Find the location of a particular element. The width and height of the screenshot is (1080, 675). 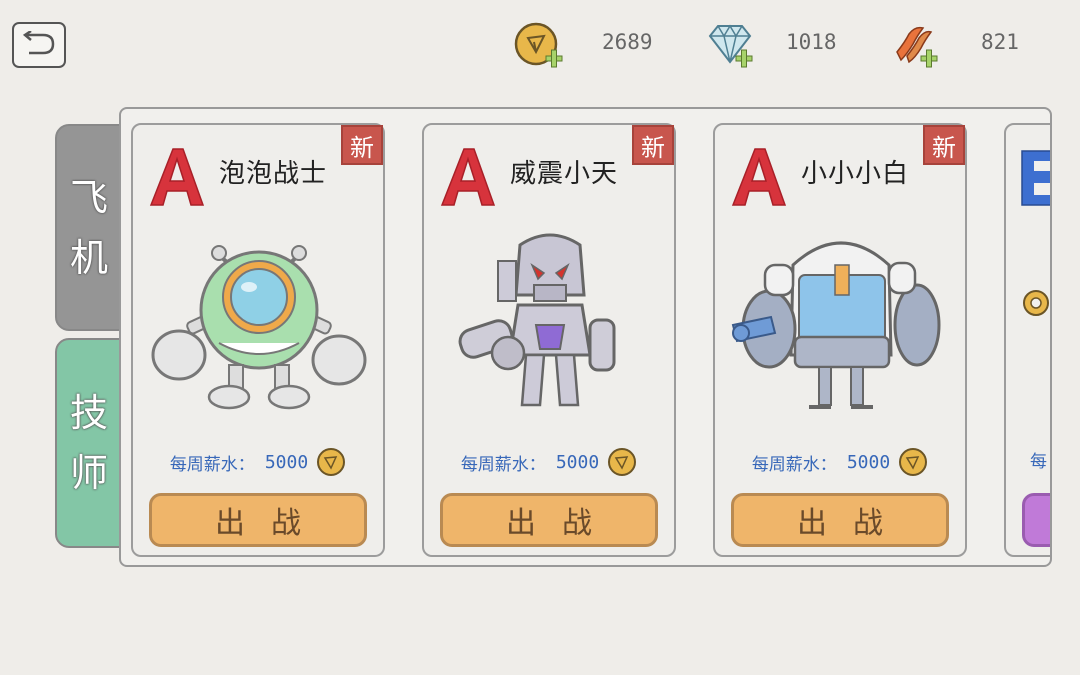

white-blue-robot-image is located at coordinates (836, 325).